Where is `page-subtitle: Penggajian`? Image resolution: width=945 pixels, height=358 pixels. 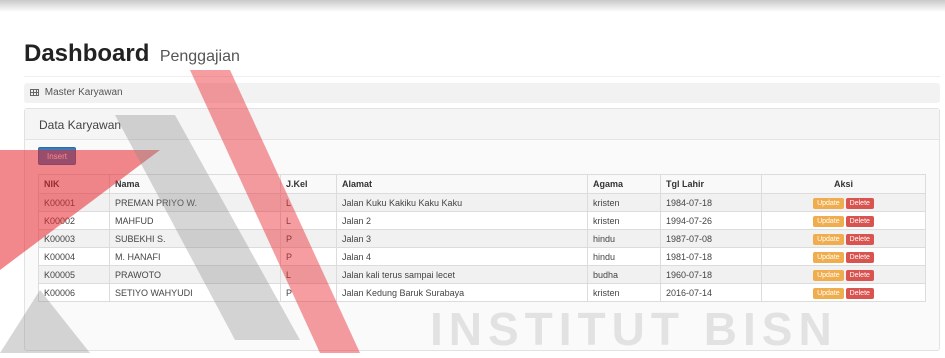
page-subtitle: Penggajian is located at coordinates (199, 56).